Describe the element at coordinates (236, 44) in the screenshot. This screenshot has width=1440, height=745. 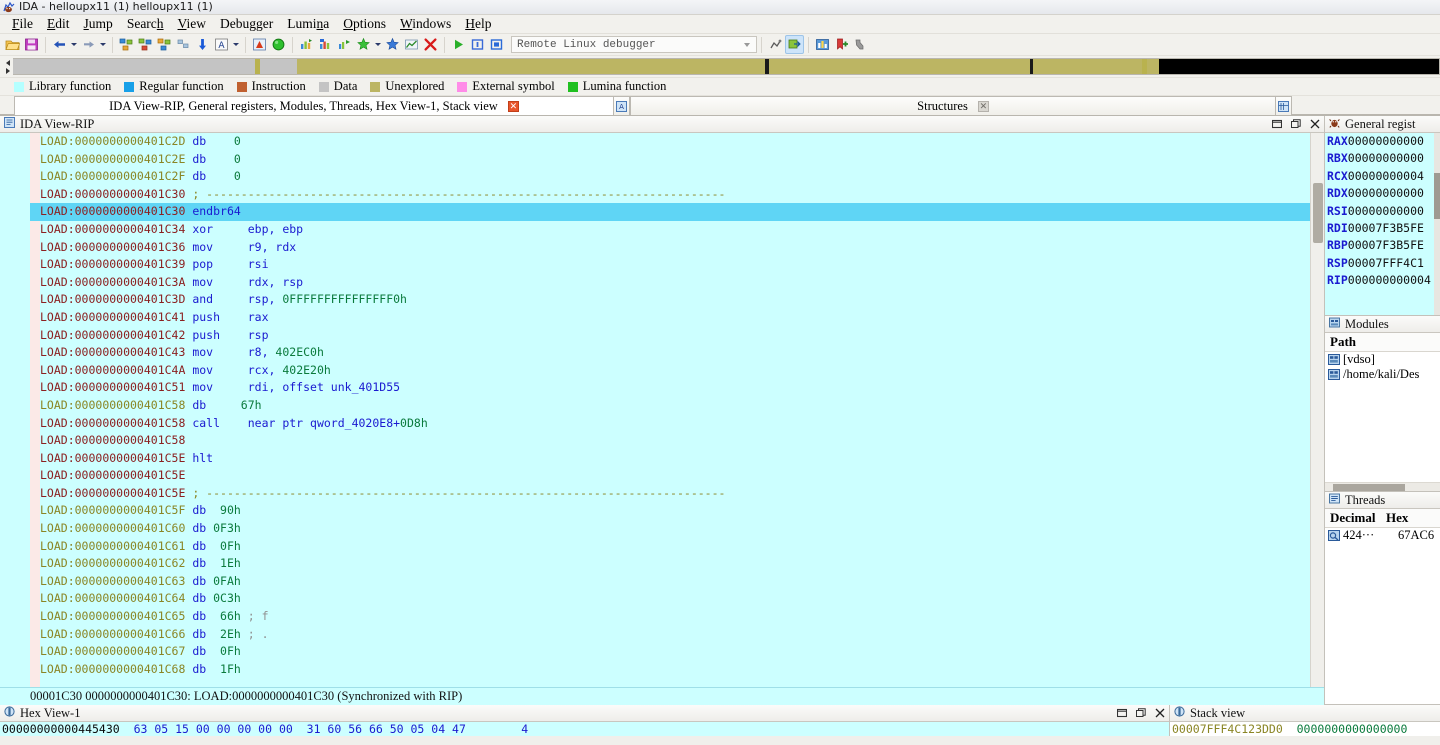
I see `text-view-dropdown-icon` at that location.